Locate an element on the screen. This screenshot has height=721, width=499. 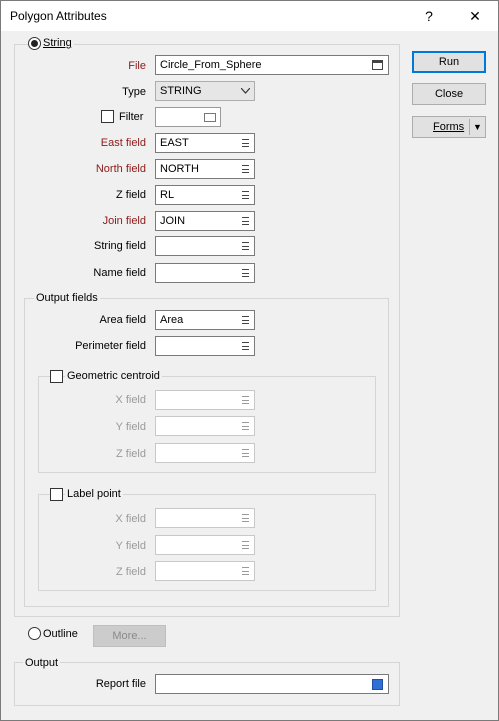
area-field-value: Area is located at coordinates (172, 320).